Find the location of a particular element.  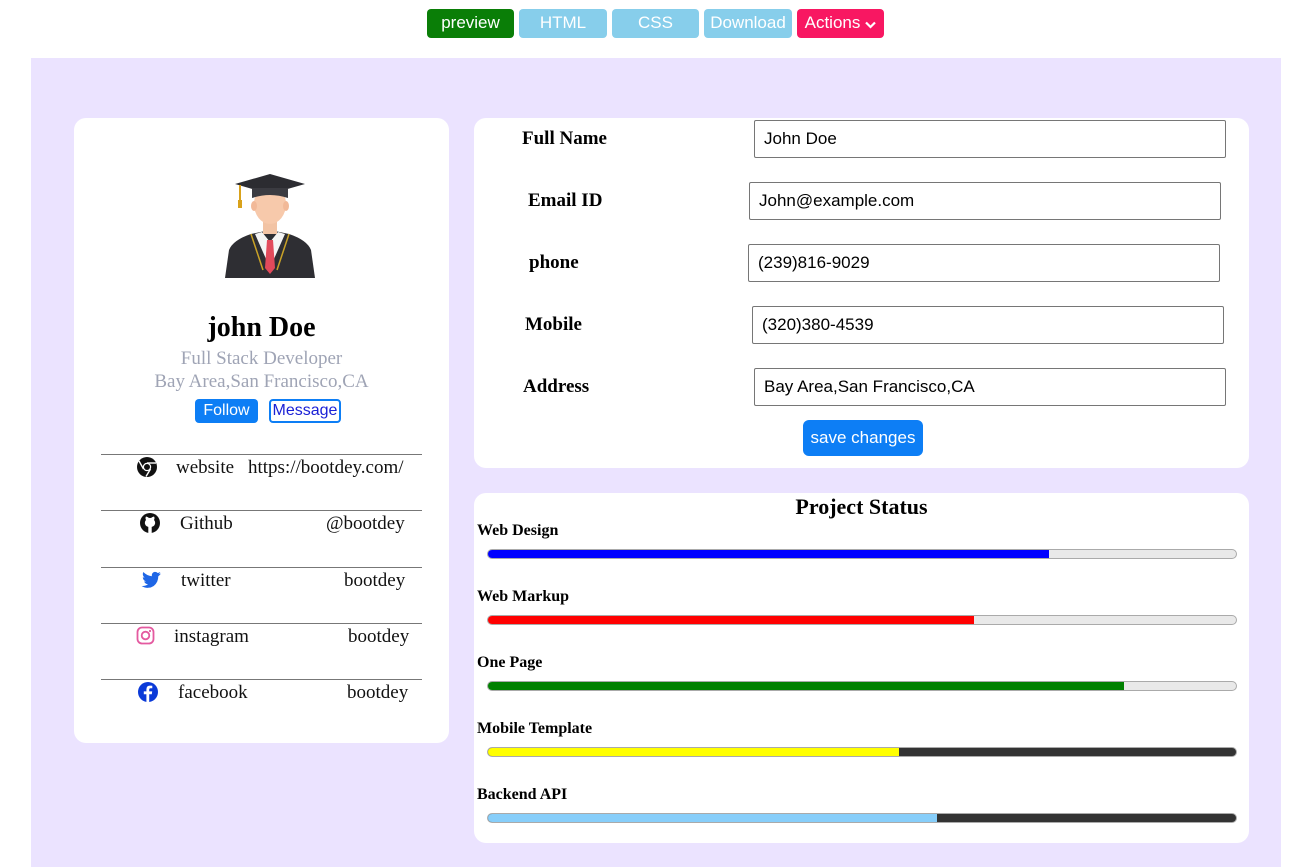

address-input: Bay Area,San Francisco,CA is located at coordinates (990, 387).